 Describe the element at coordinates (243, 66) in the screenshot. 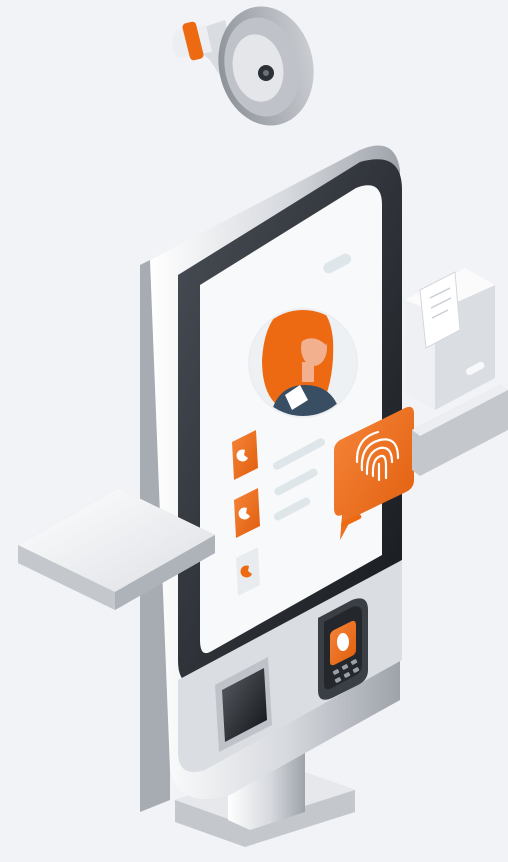

I see `megaphone-icon` at that location.